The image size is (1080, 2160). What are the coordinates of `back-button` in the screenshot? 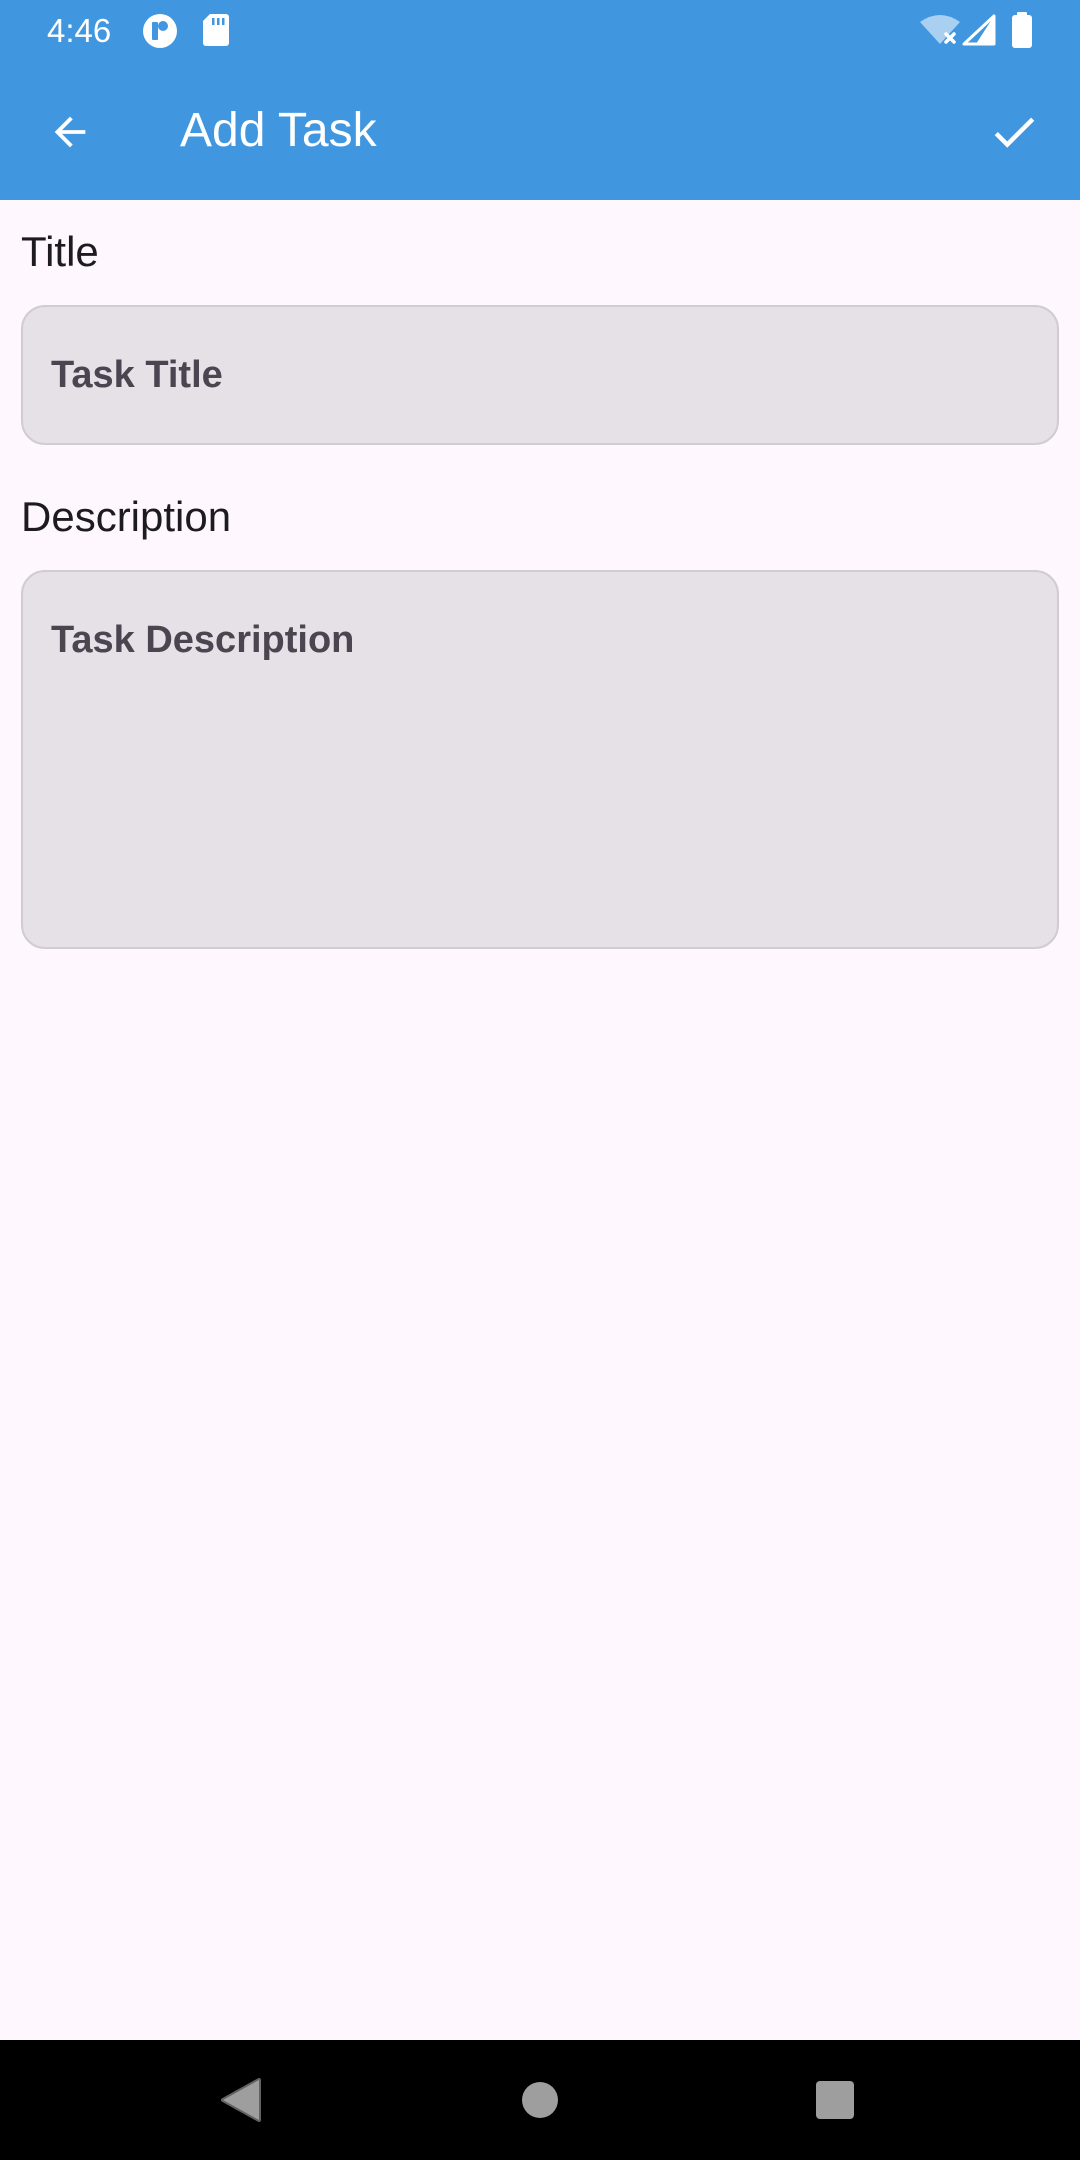 It's located at (70, 132).